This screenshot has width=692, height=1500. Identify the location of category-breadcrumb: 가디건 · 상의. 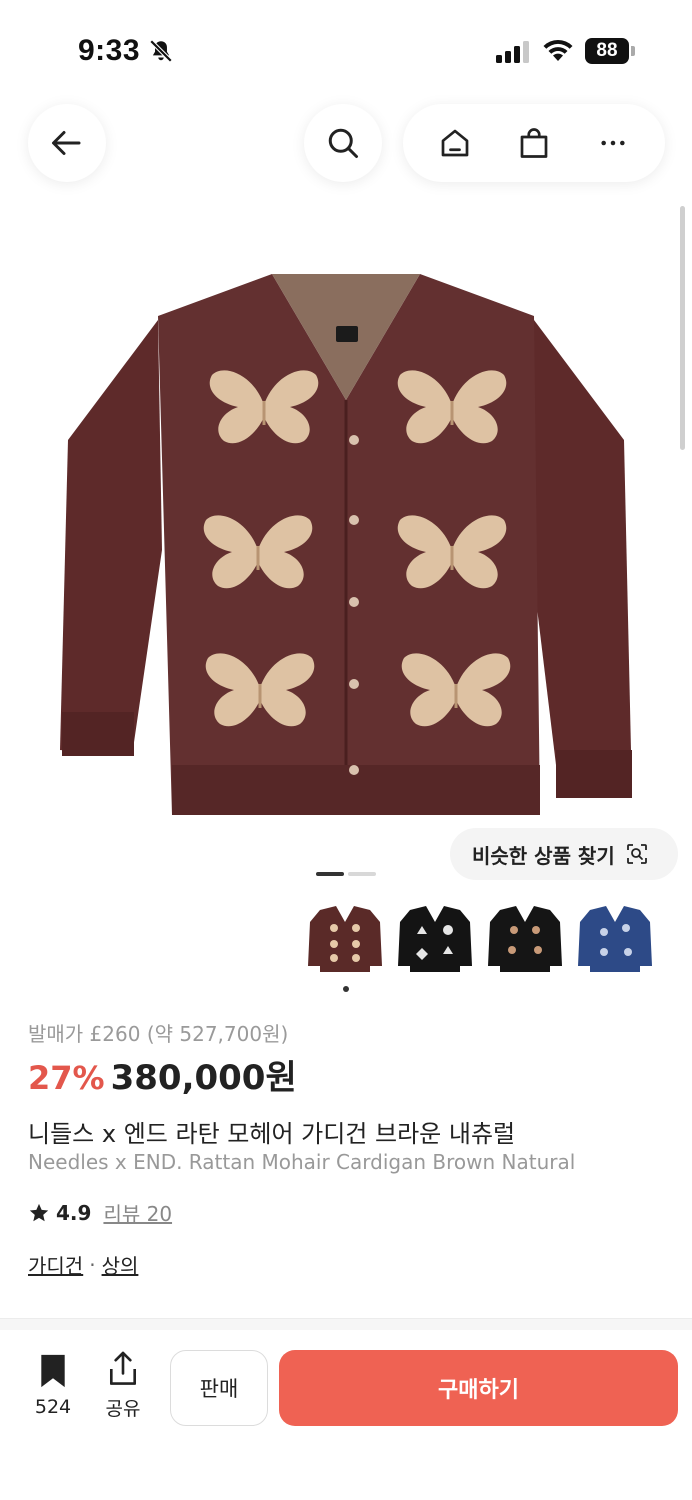
(83, 1264).